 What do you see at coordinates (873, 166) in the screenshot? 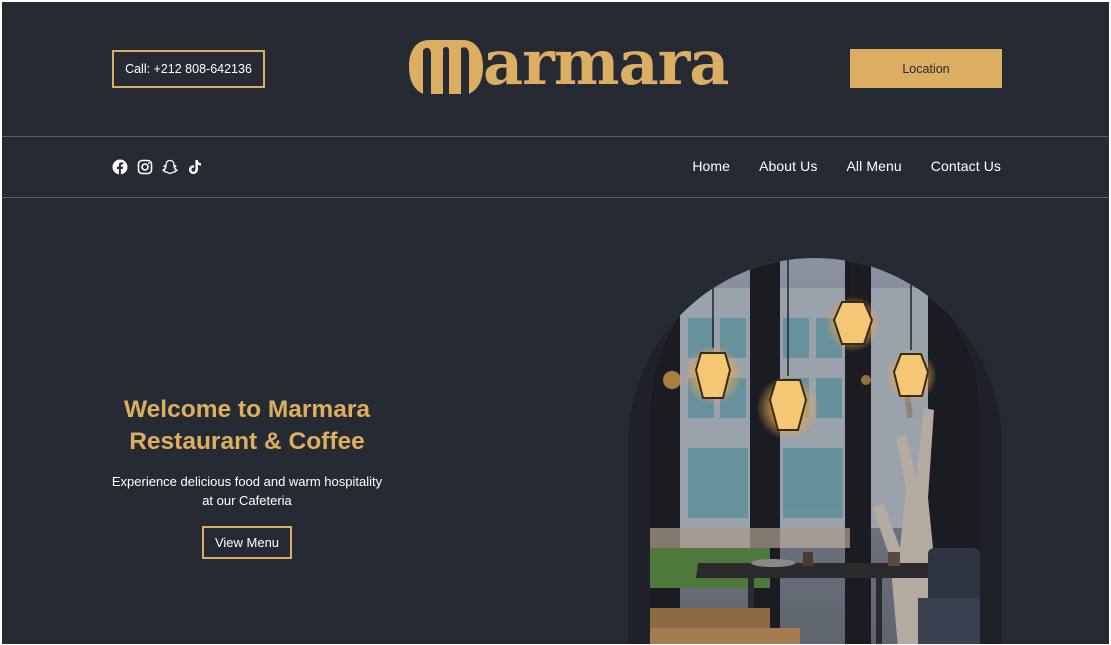
I see `nav-all-menu: All Menu` at bounding box center [873, 166].